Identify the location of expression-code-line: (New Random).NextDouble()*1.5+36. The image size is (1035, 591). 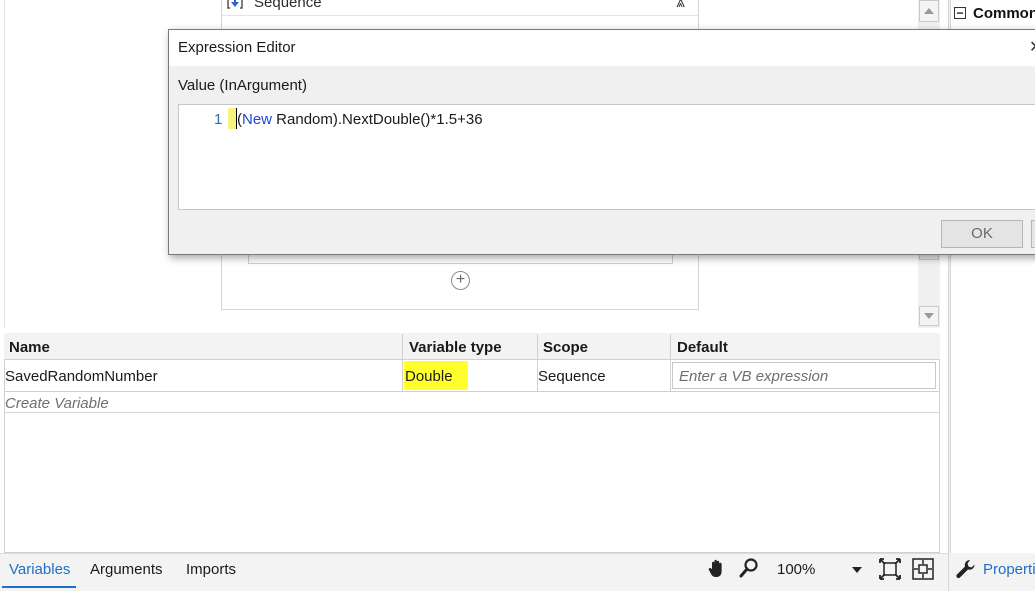
(360, 119).